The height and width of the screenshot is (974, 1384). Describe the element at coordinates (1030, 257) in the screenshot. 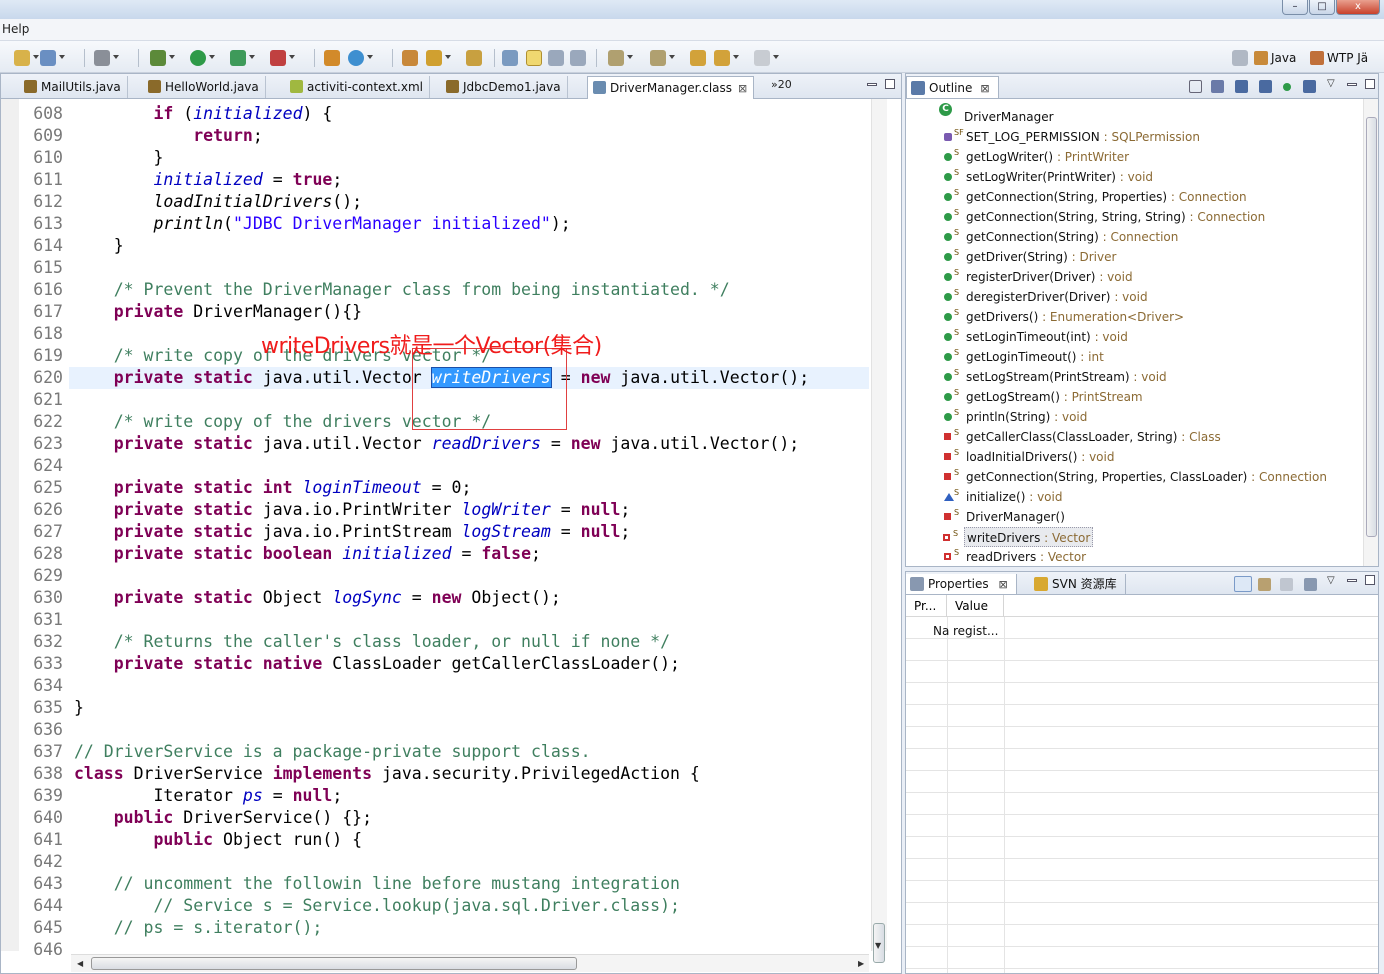

I see `outline-item: SgetDriver(String) : Driver` at that location.